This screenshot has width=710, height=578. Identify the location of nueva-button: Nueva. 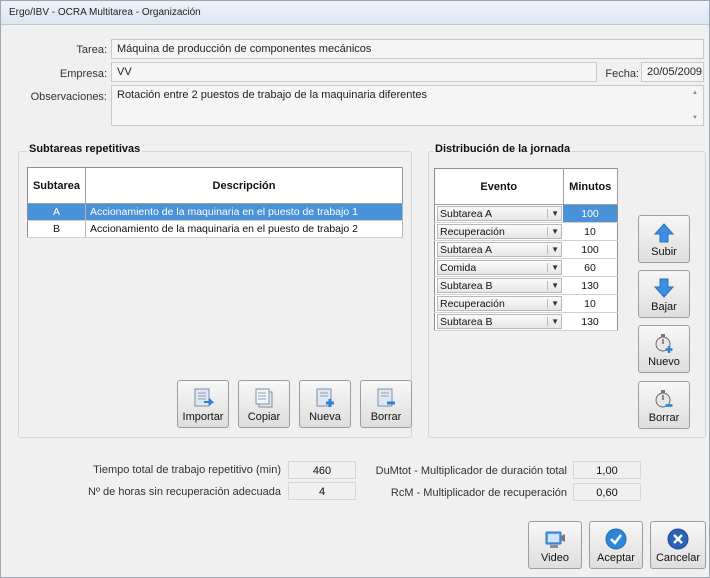
(325, 404).